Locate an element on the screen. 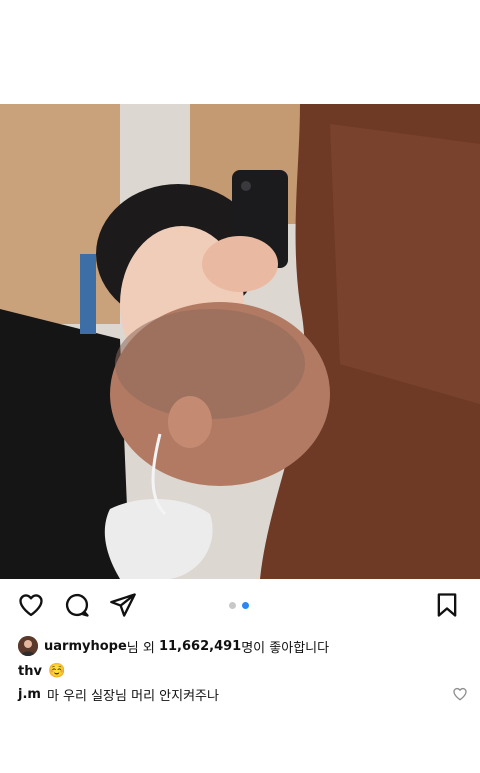  likes-summary: uarmyhope 님 외 11,662,491 명이 좋아합니다 is located at coordinates (173, 646).